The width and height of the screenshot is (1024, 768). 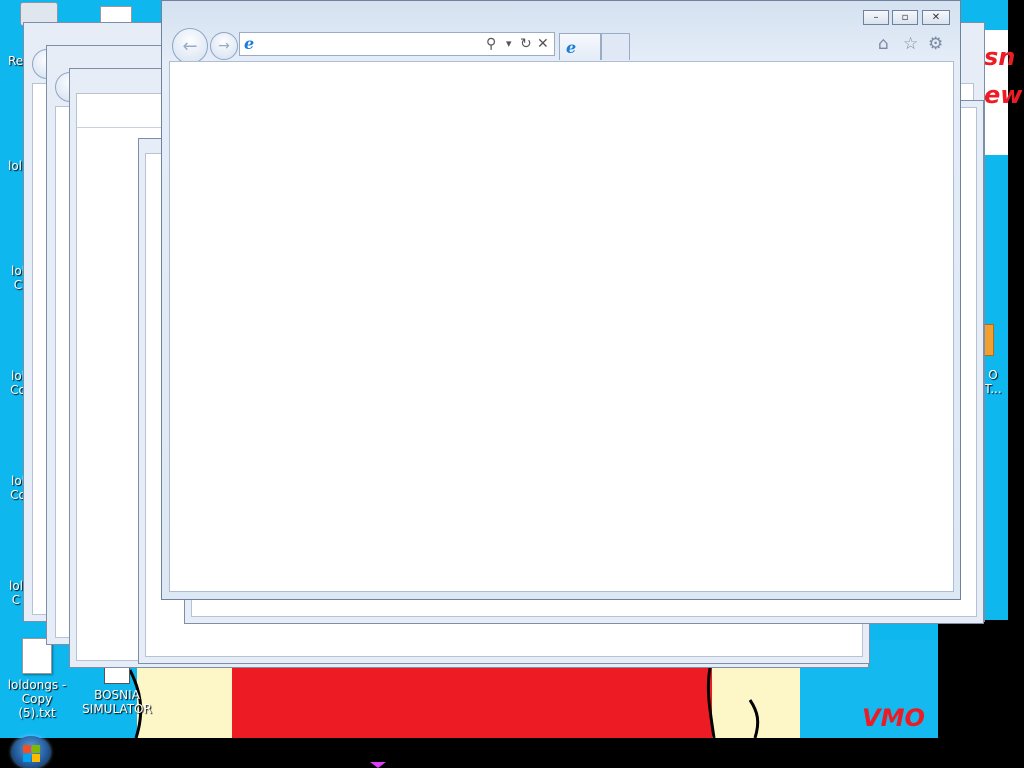 What do you see at coordinates (509, 44) in the screenshot?
I see `chevron-down-icon: ▾` at bounding box center [509, 44].